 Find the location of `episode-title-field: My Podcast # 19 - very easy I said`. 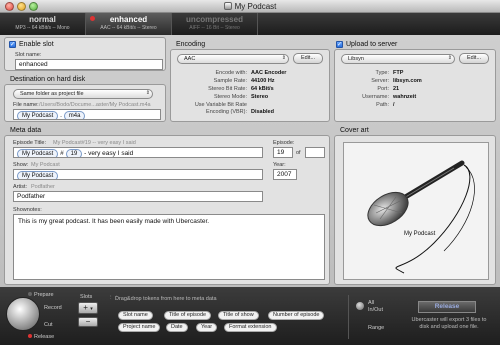

episode-title-field: My Podcast # 19 - very easy I said is located at coordinates (138, 152).